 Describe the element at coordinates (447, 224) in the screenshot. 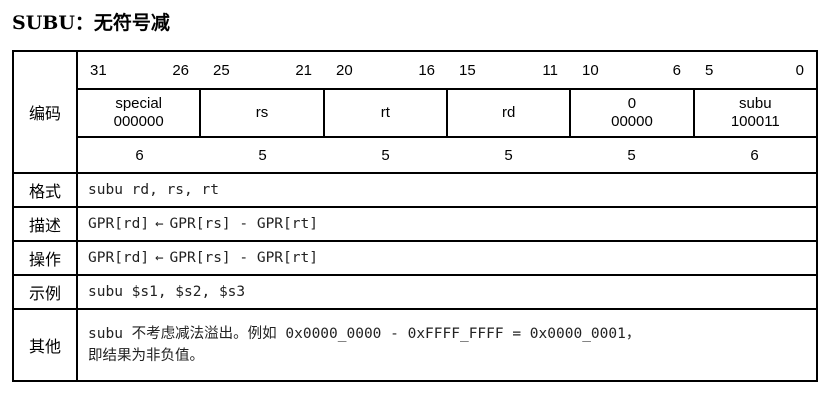

I see `description-text: GPR[rd] ← GPR[rs] - GPR[rt]` at that location.